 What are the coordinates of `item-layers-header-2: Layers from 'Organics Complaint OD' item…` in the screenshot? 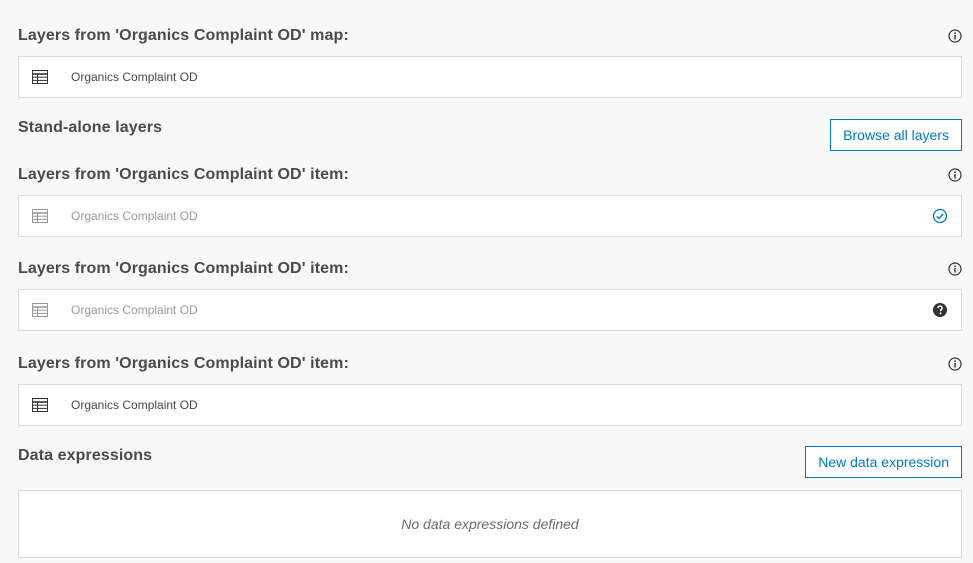 It's located at (490, 269).